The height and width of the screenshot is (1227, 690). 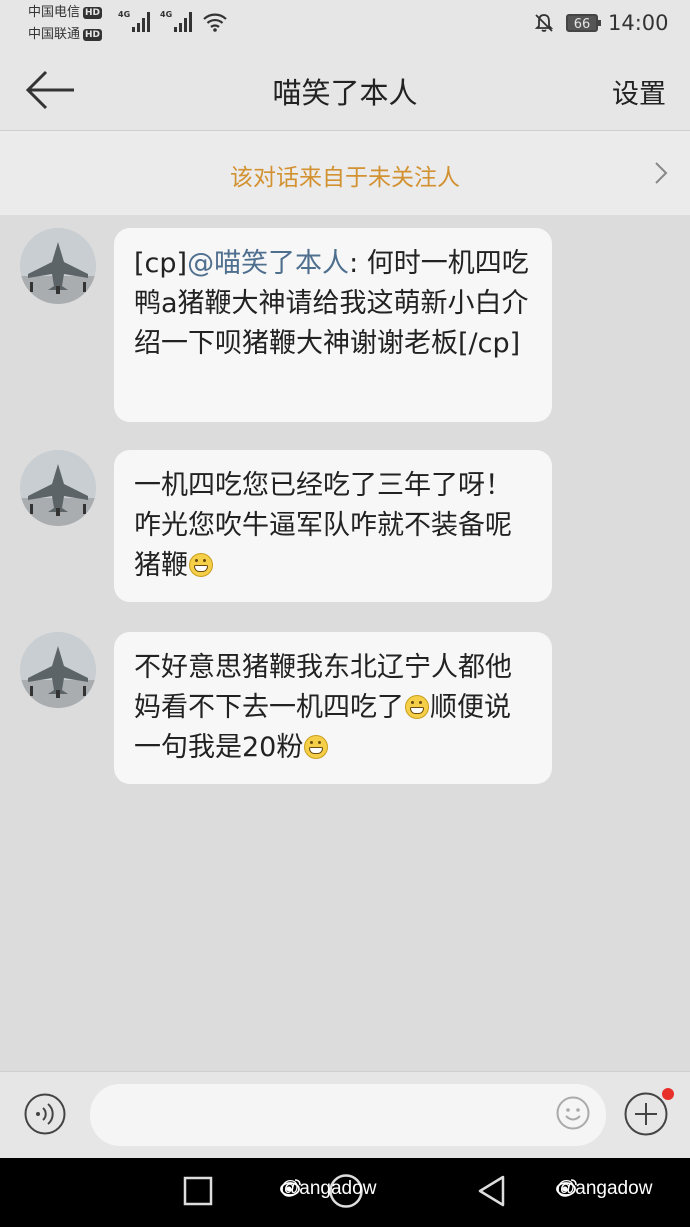 What do you see at coordinates (638, 23) in the screenshot?
I see `status-time: 14:00` at bounding box center [638, 23].